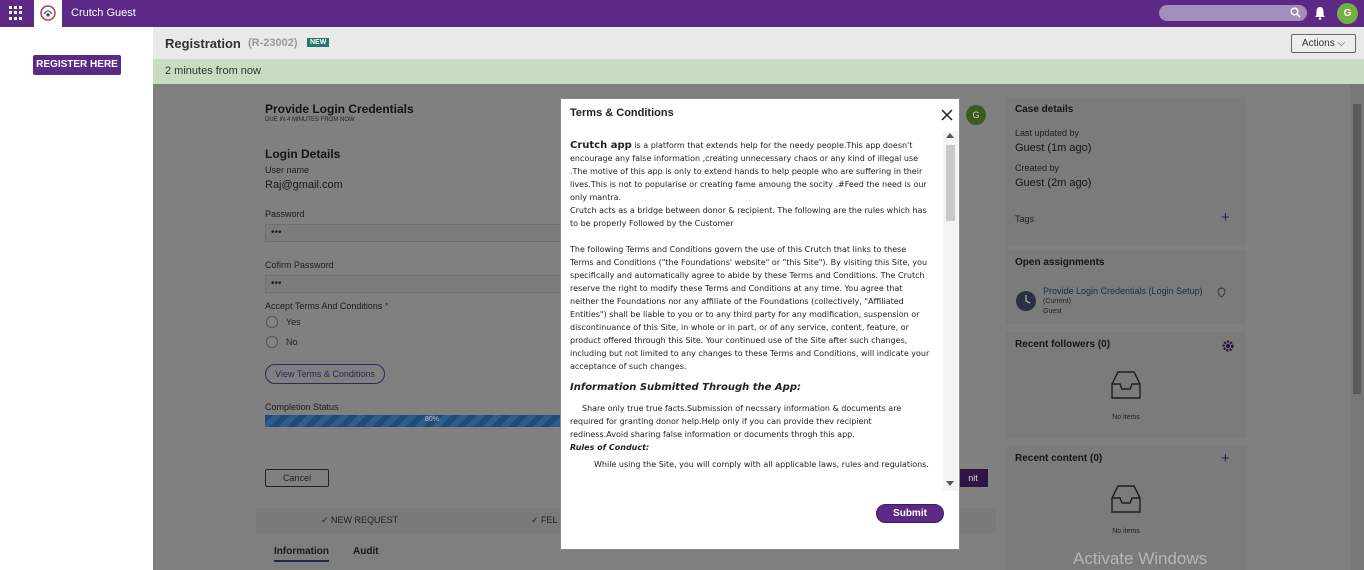 The height and width of the screenshot is (570, 1364). I want to click on status-badge: NEW, so click(318, 42).